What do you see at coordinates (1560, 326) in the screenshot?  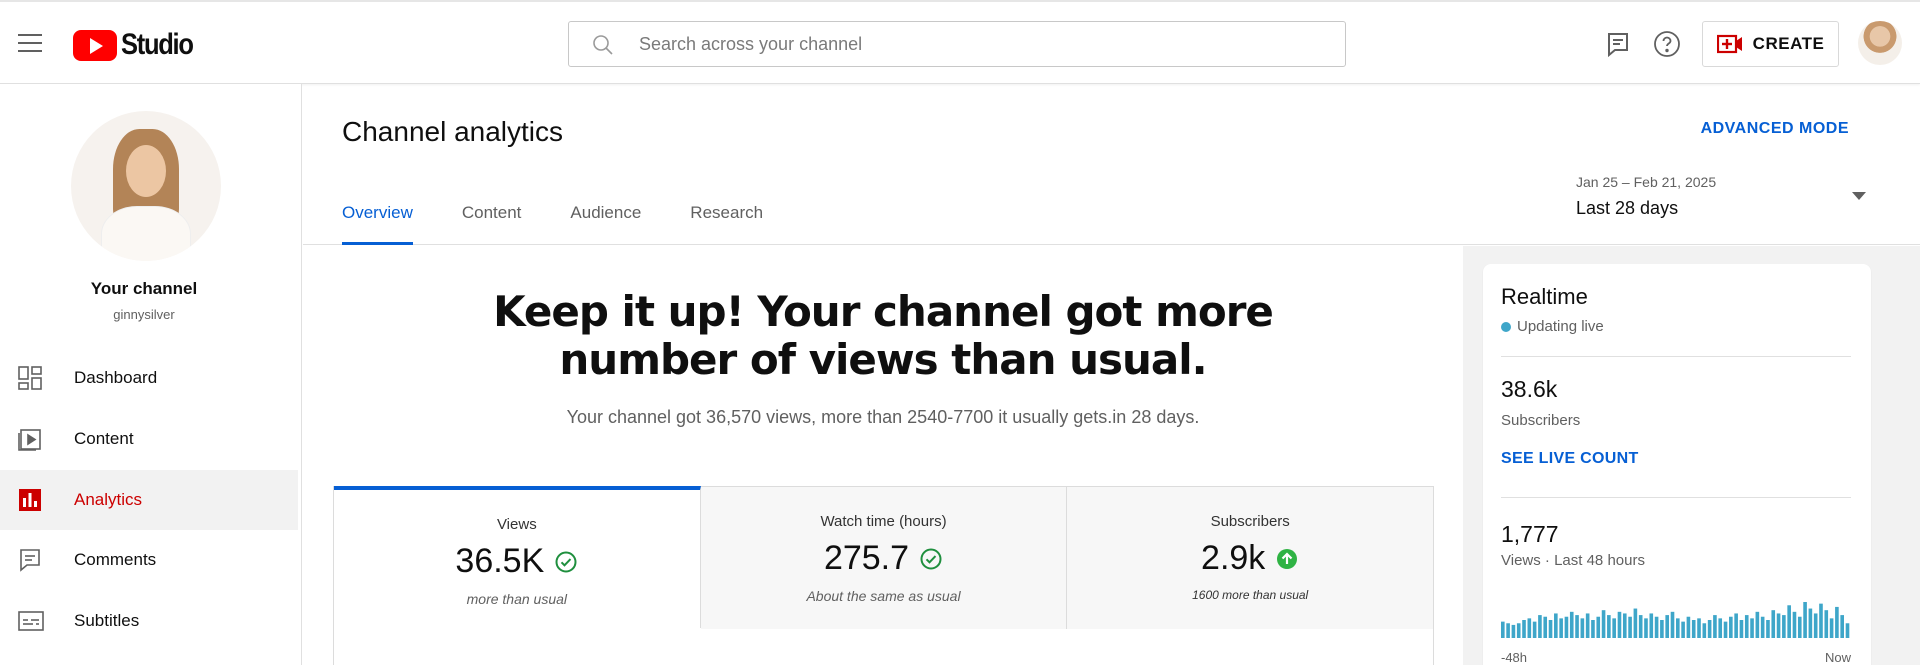 I see `live-status-text: Updating live` at bounding box center [1560, 326].